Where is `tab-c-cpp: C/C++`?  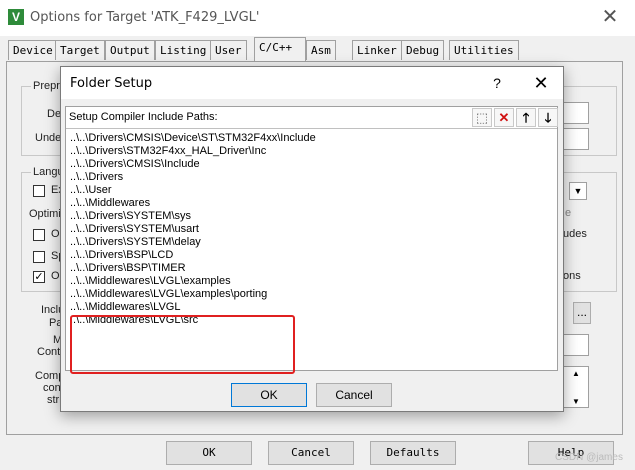
tab-c-cpp: C/C++ is located at coordinates (280, 49).